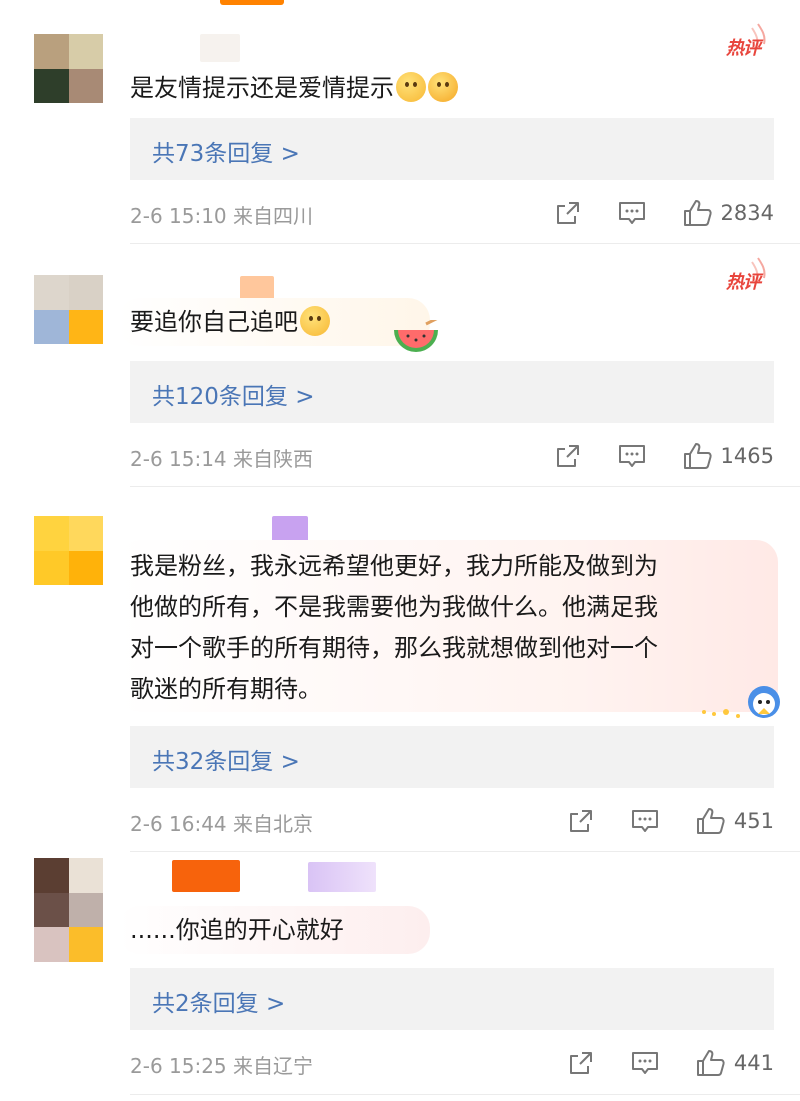 The width and height of the screenshot is (800, 1101). I want to click on like-button: 441, so click(735, 1063).